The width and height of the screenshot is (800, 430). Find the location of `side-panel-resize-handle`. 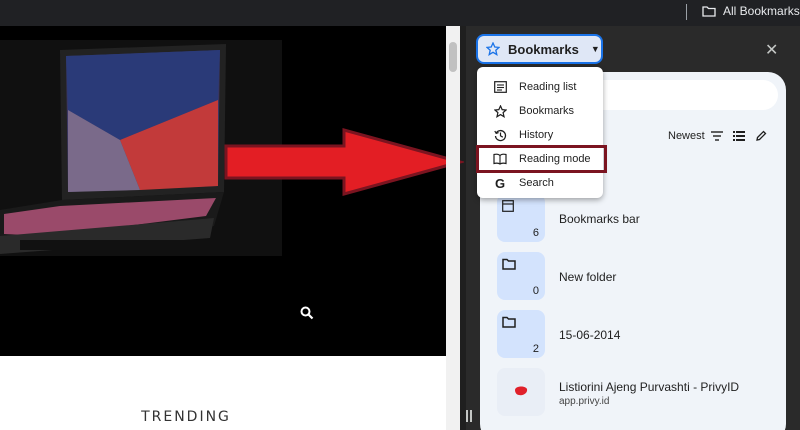

side-panel-resize-handle is located at coordinates (469, 416).